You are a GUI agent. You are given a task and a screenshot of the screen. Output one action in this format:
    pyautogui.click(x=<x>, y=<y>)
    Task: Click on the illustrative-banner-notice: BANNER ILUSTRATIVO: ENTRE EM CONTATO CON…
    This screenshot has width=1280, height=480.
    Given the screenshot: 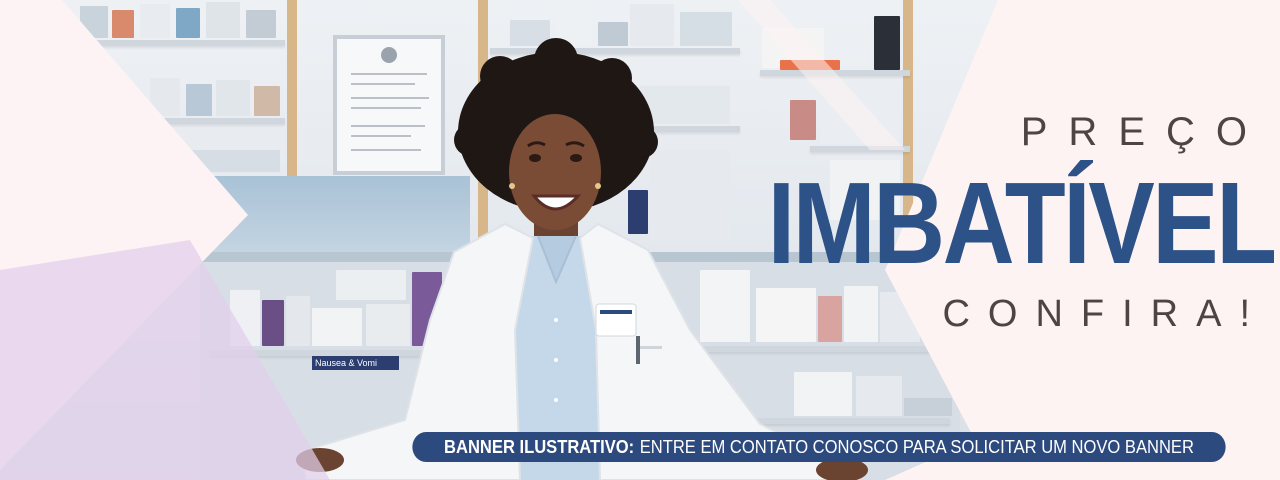 What is the action you would take?
    pyautogui.click(x=819, y=447)
    